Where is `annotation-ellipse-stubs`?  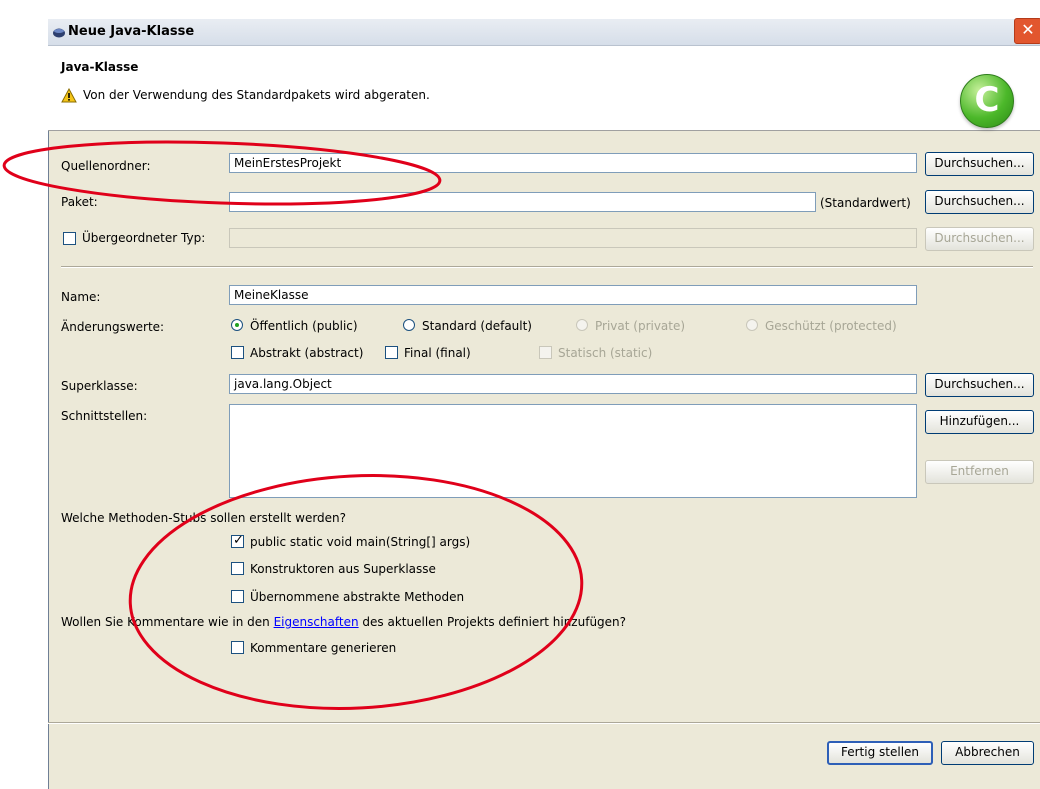
annotation-ellipse-stubs is located at coordinates (356, 592).